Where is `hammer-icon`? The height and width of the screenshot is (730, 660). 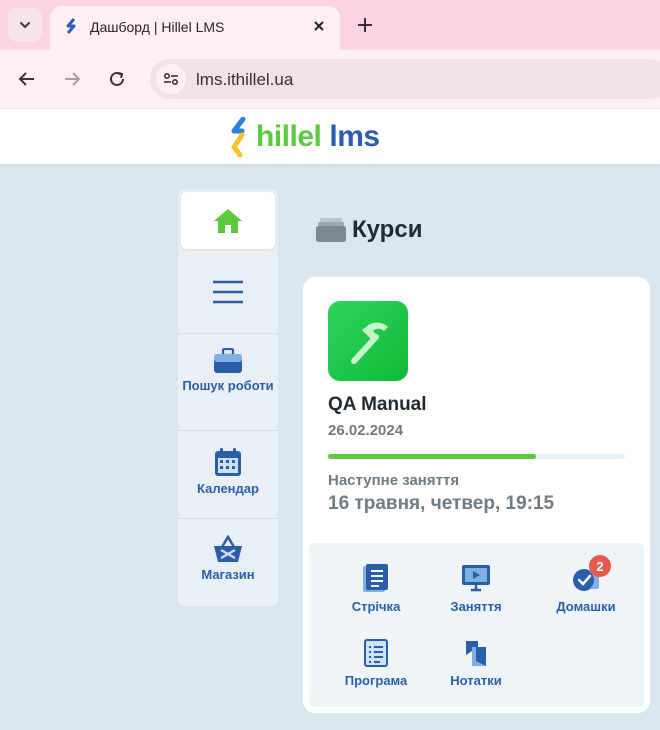
hammer-icon is located at coordinates (369, 343).